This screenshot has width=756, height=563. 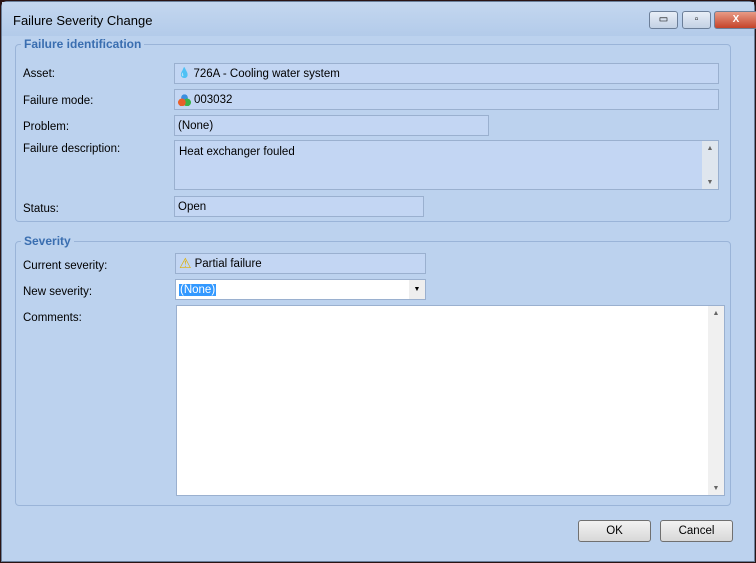 I want to click on new-severity-label: New severity:, so click(x=58, y=292).